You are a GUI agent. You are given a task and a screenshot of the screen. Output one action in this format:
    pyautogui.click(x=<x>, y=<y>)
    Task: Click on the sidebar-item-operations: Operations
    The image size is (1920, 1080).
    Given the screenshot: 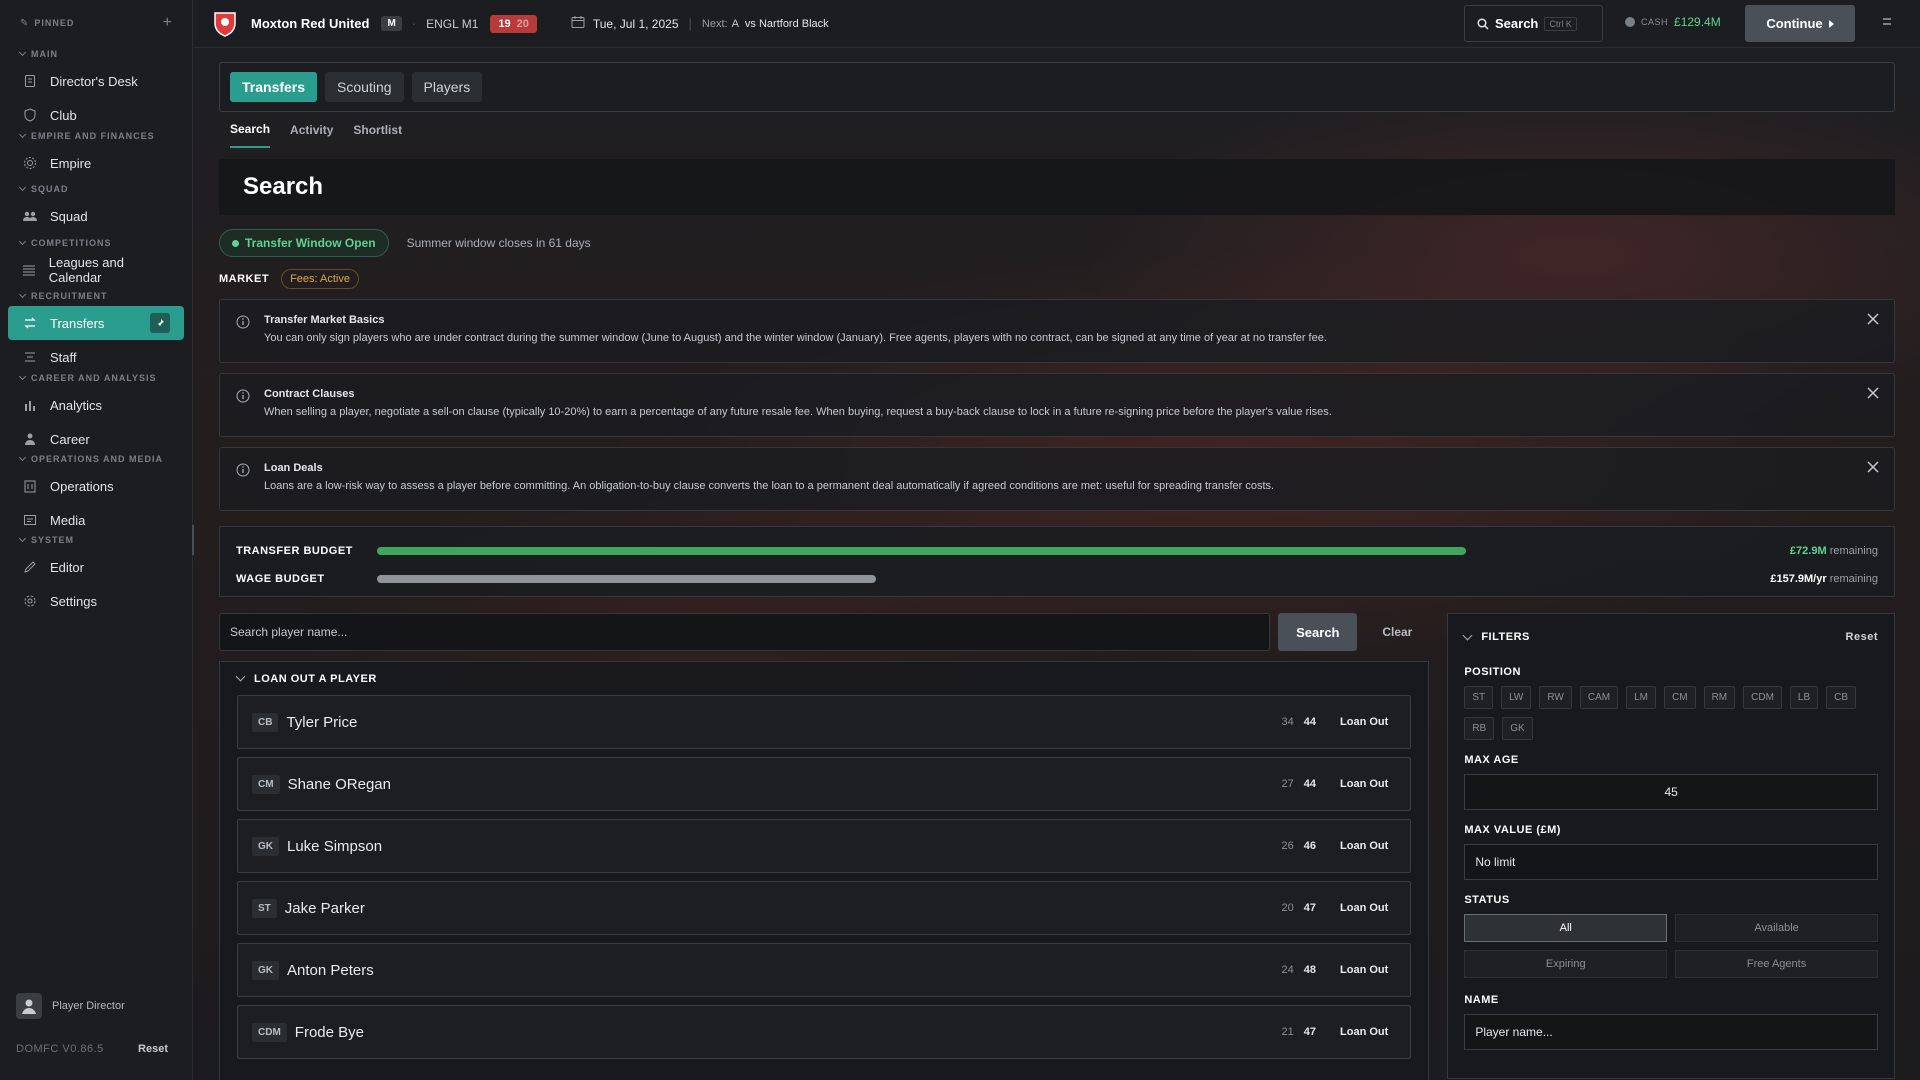 What is the action you would take?
    pyautogui.click(x=96, y=486)
    